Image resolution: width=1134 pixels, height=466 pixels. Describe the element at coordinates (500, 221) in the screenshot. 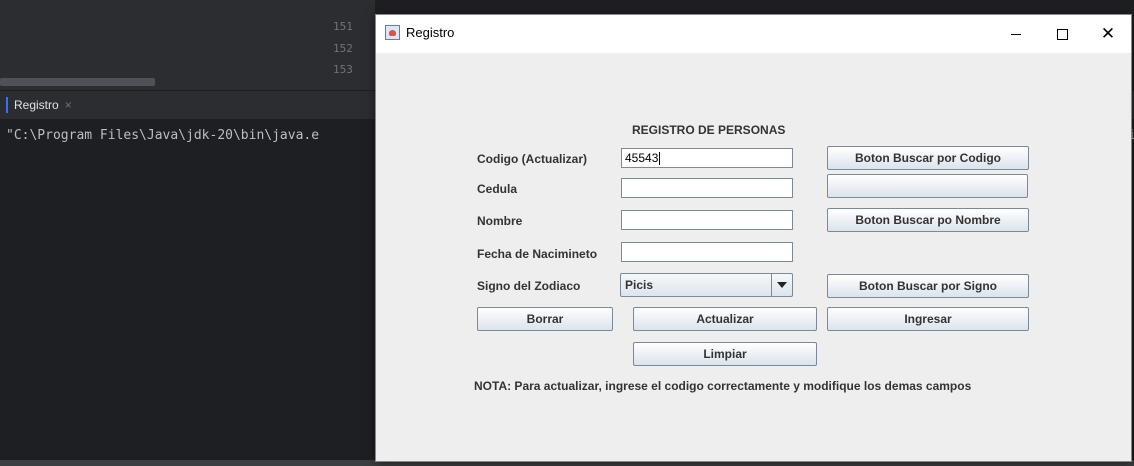

I see `nombre-label: Nombre` at that location.